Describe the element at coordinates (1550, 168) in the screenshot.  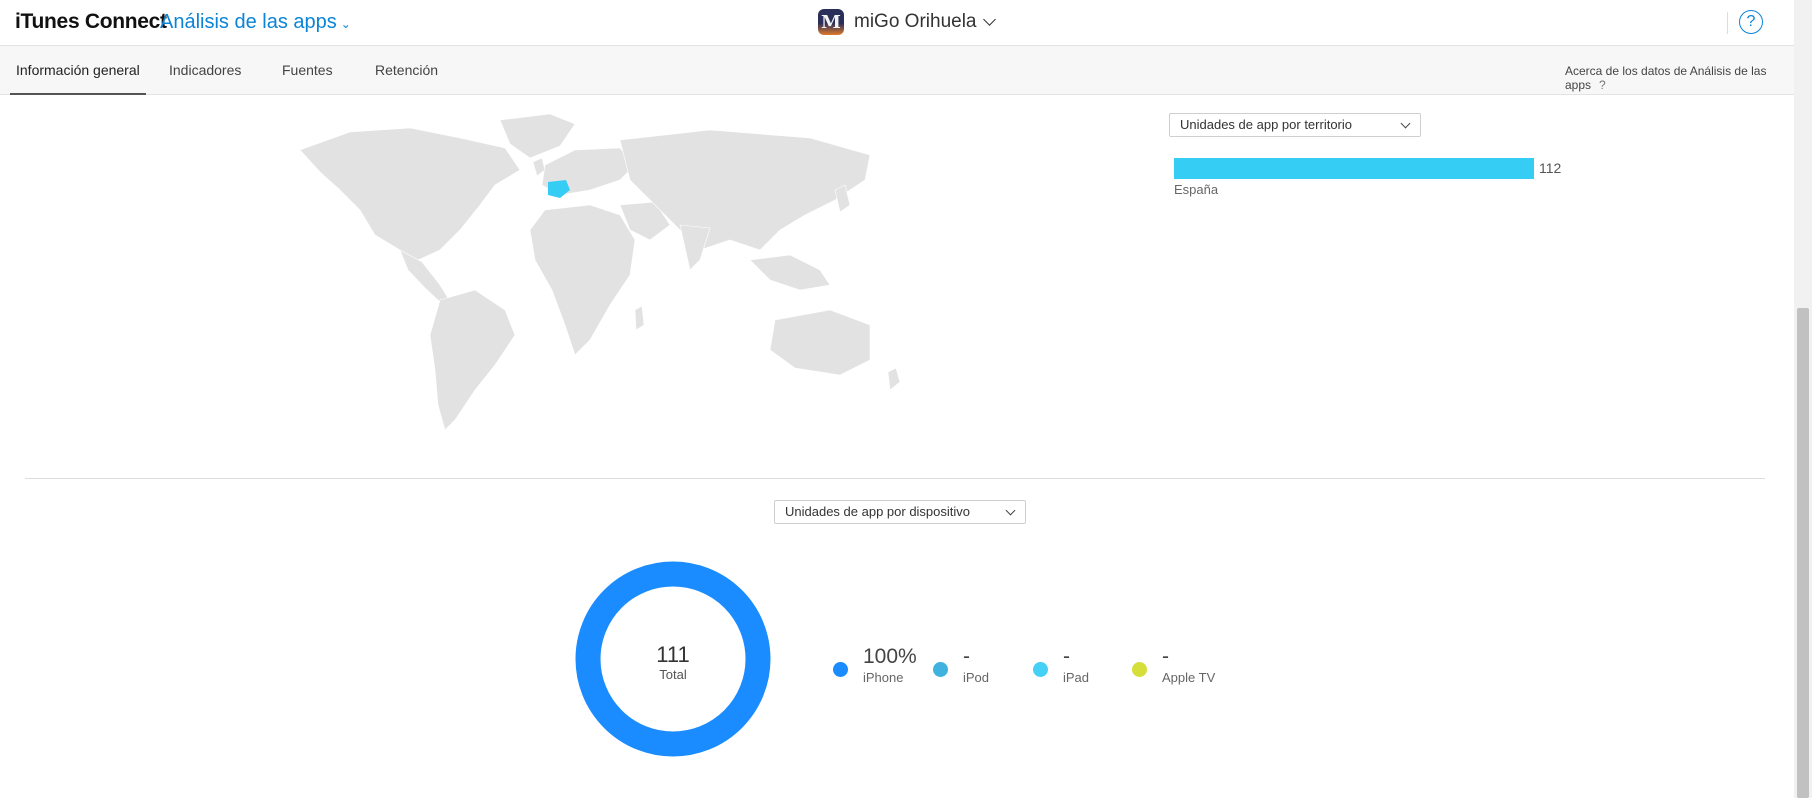
I see `territory-bar-value: 112` at that location.